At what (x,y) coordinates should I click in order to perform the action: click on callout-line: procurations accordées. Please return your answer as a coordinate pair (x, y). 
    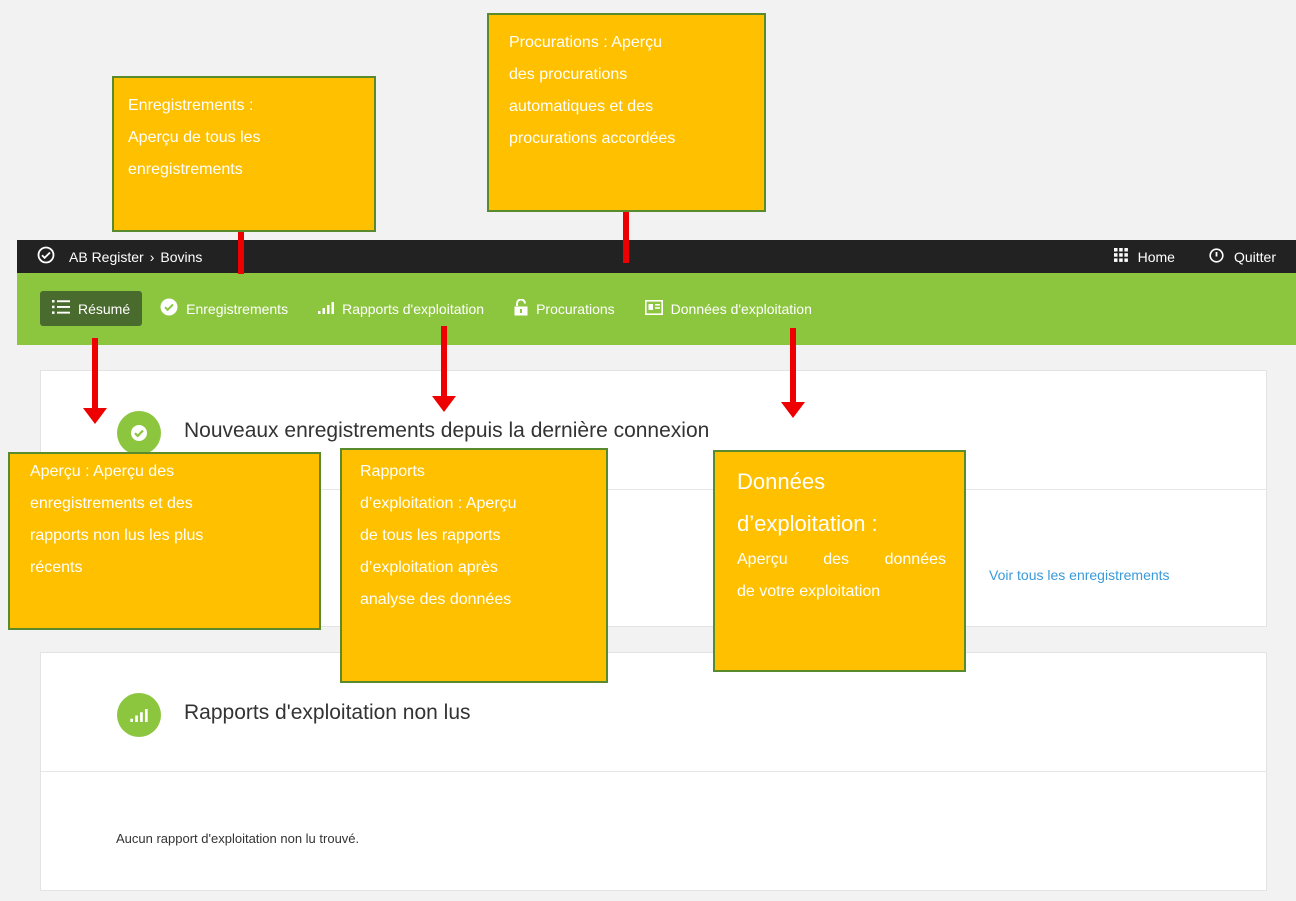
    Looking at the image, I should click on (592, 138).